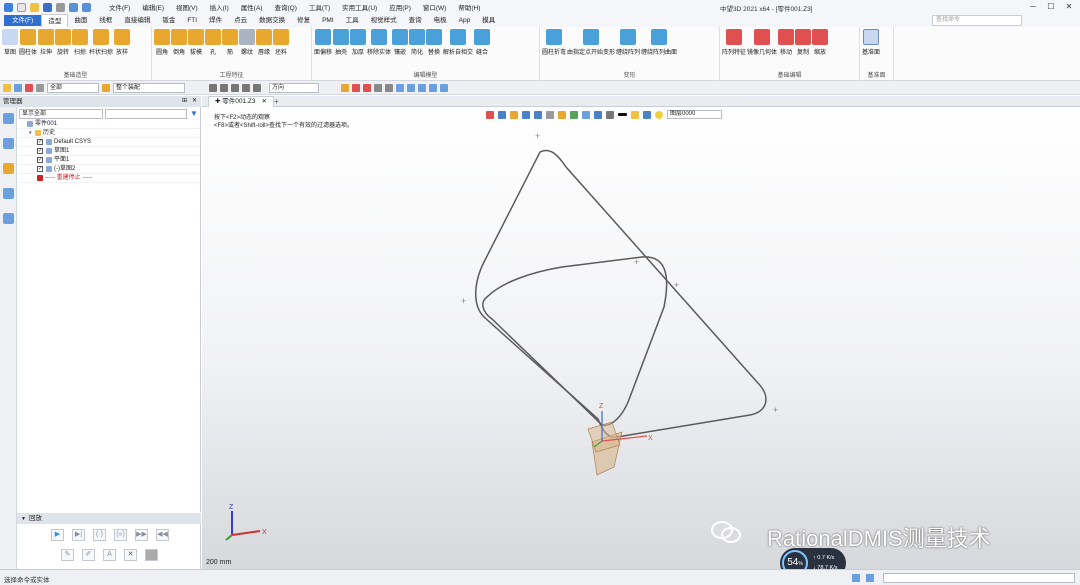 This screenshot has height=585, width=1080. What do you see at coordinates (46, 42) in the screenshot?
I see `extrude-button: 拉伸` at bounding box center [46, 42].